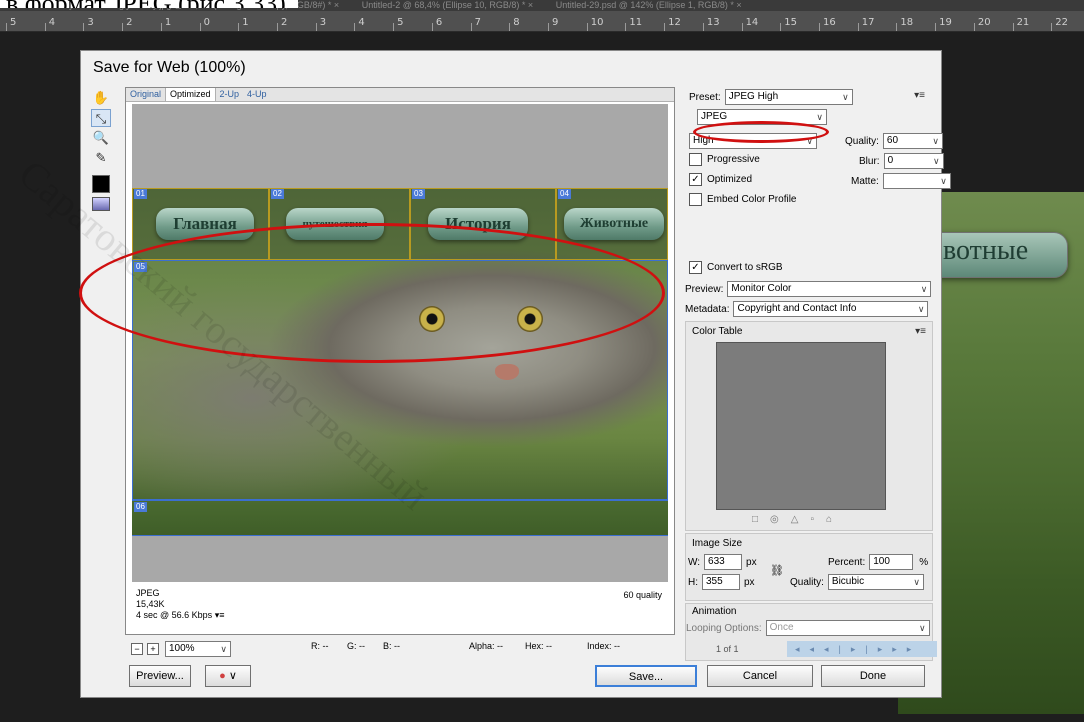 The width and height of the screenshot is (1084, 722). Describe the element at coordinates (865, 181) in the screenshot. I see `matte-label: Matte:` at that location.